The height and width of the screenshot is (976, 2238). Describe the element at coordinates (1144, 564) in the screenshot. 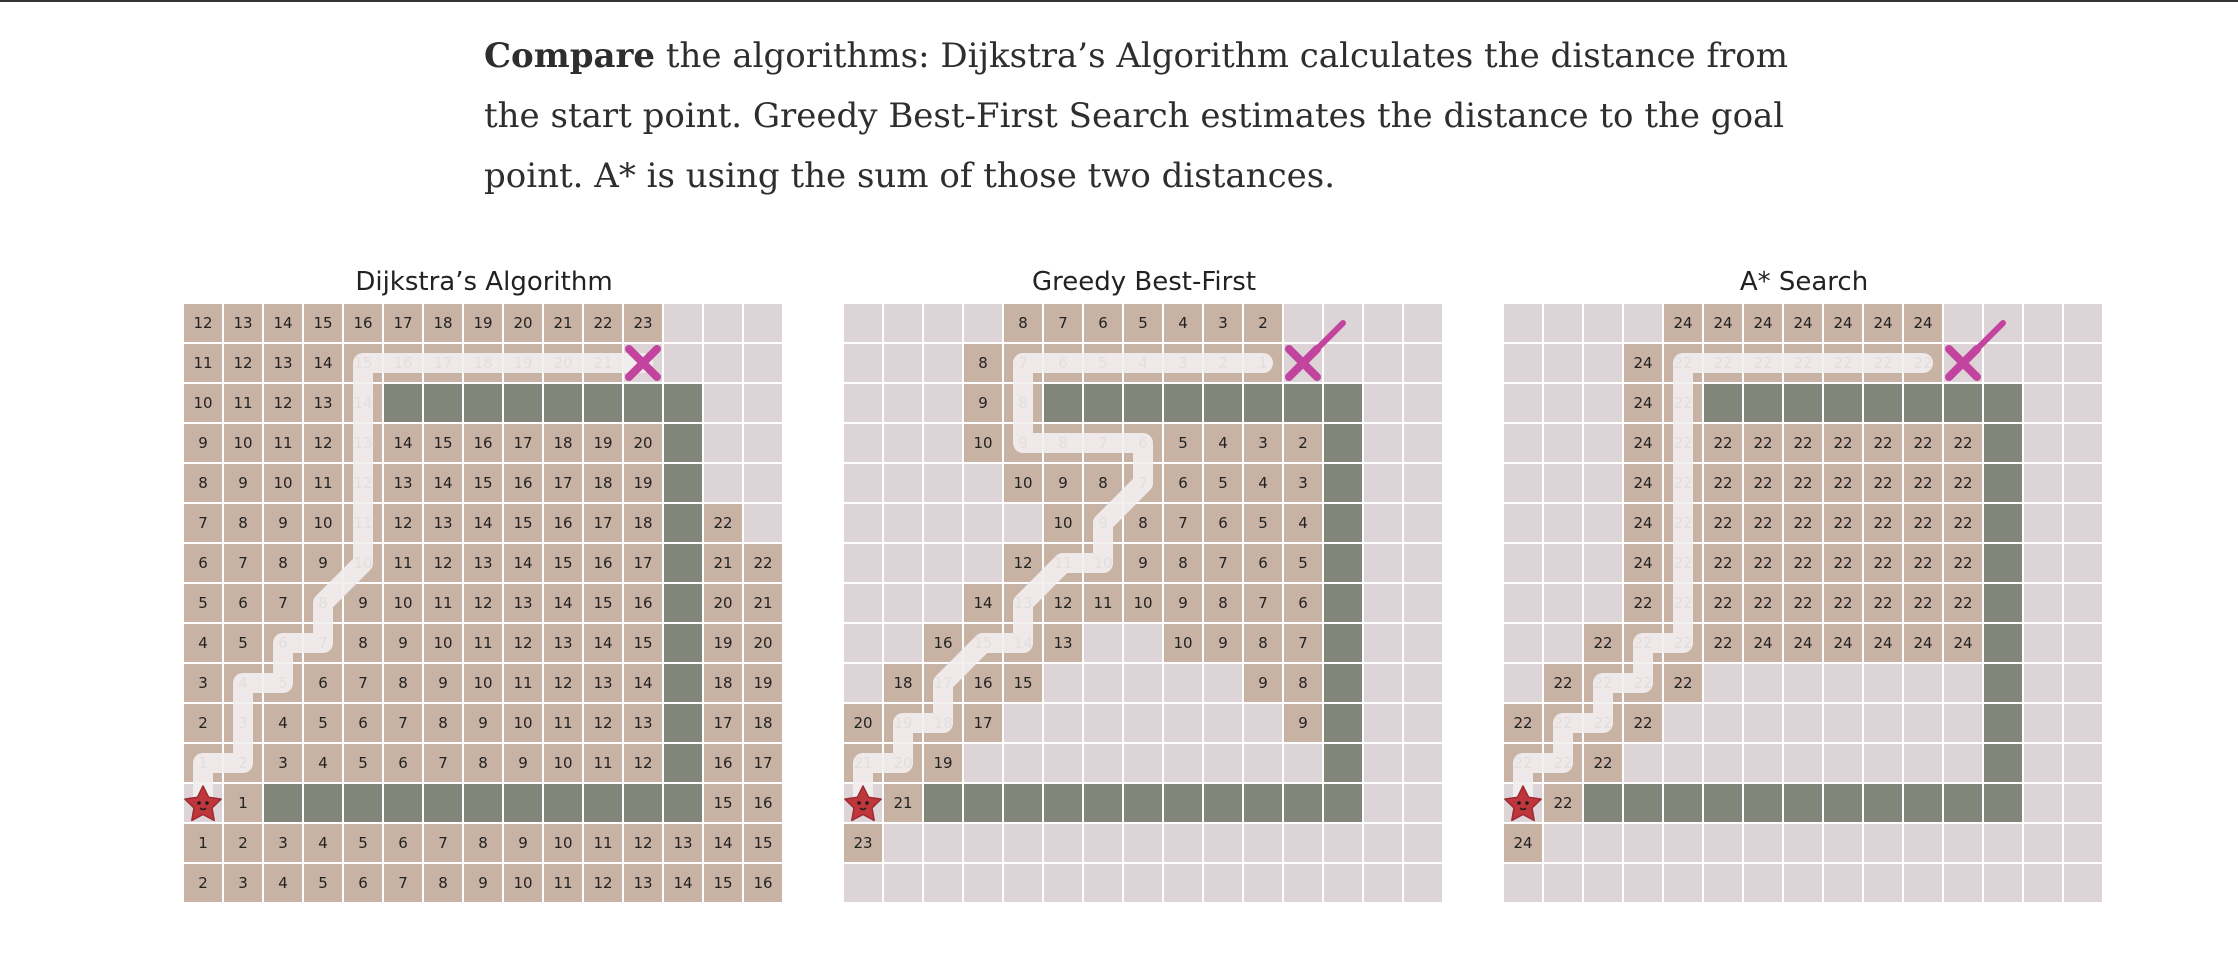

I see `distance-cell: 9` at that location.